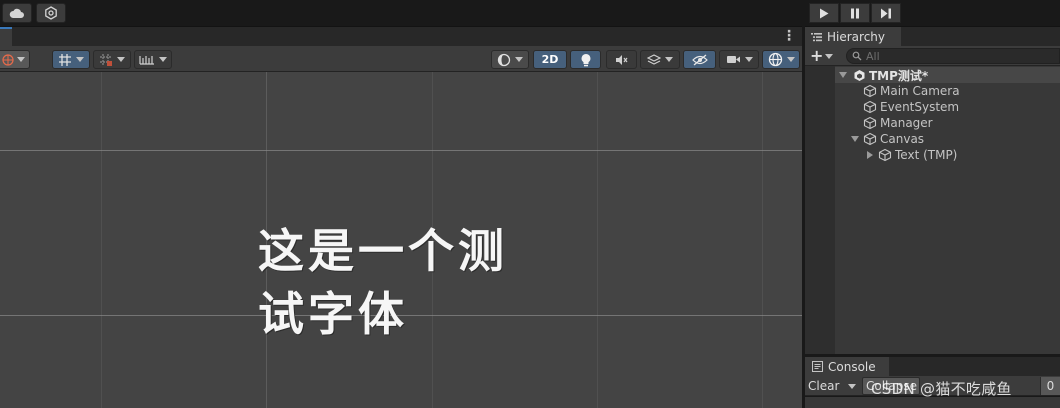 Image resolution: width=1060 pixels, height=408 pixels. I want to click on add-label: +, so click(817, 55).